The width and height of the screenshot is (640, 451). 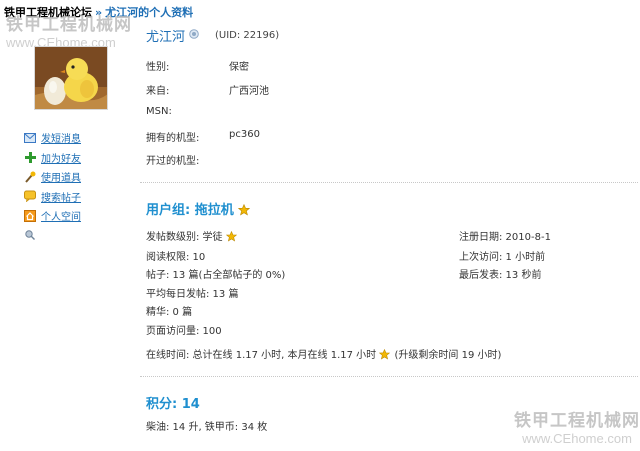 I want to click on home-icon, so click(x=30, y=215).